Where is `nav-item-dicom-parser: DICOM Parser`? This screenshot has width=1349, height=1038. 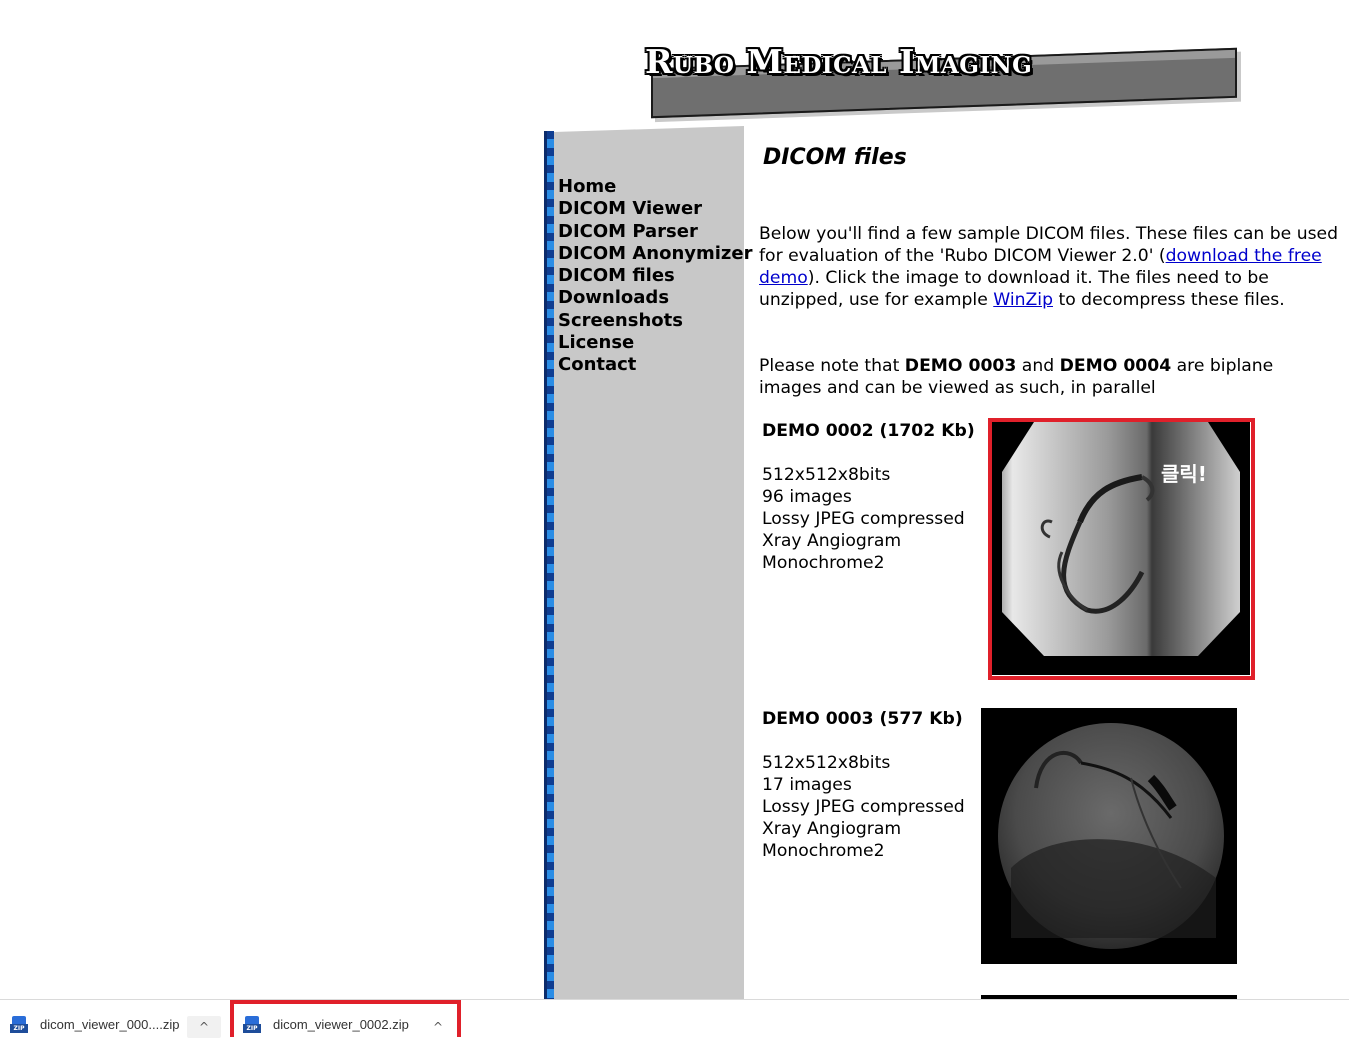
nav-item-dicom-parser: DICOM Parser is located at coordinates (655, 232).